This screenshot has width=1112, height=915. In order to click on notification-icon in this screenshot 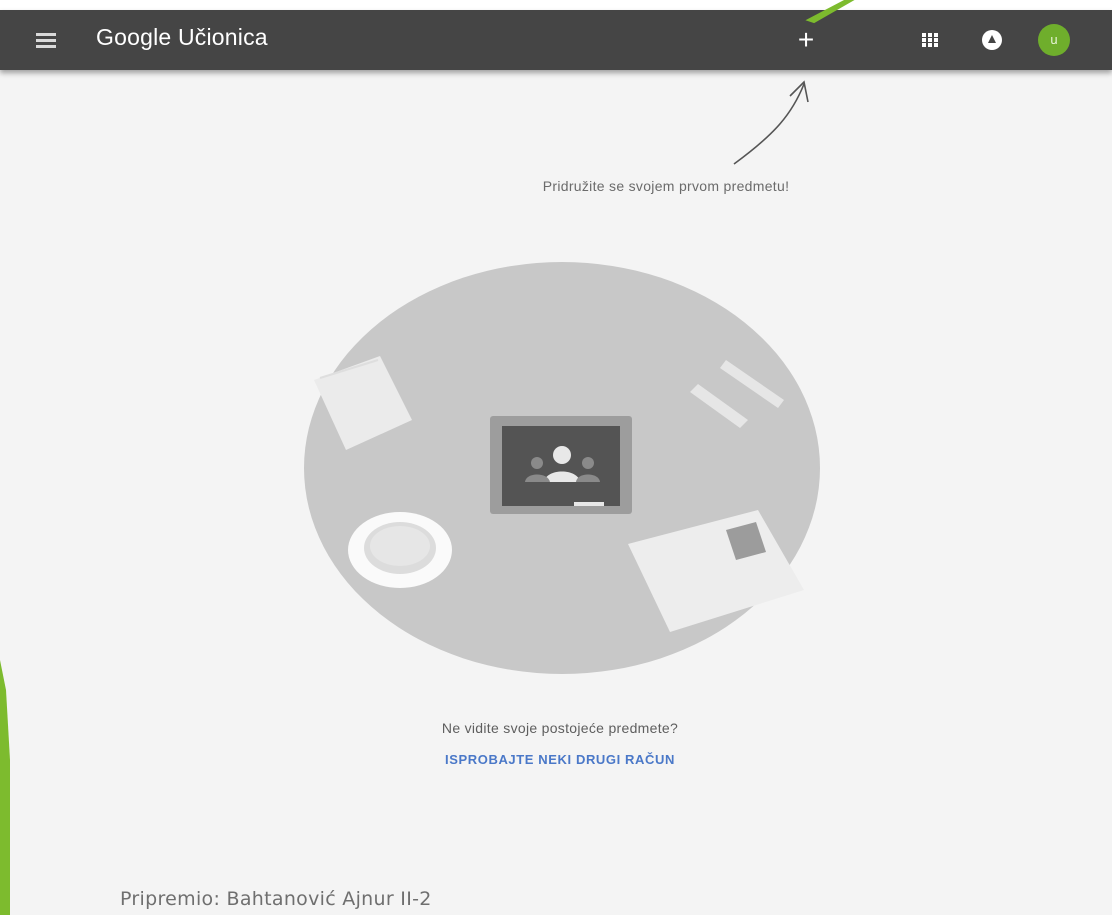, I will do `click(992, 40)`.